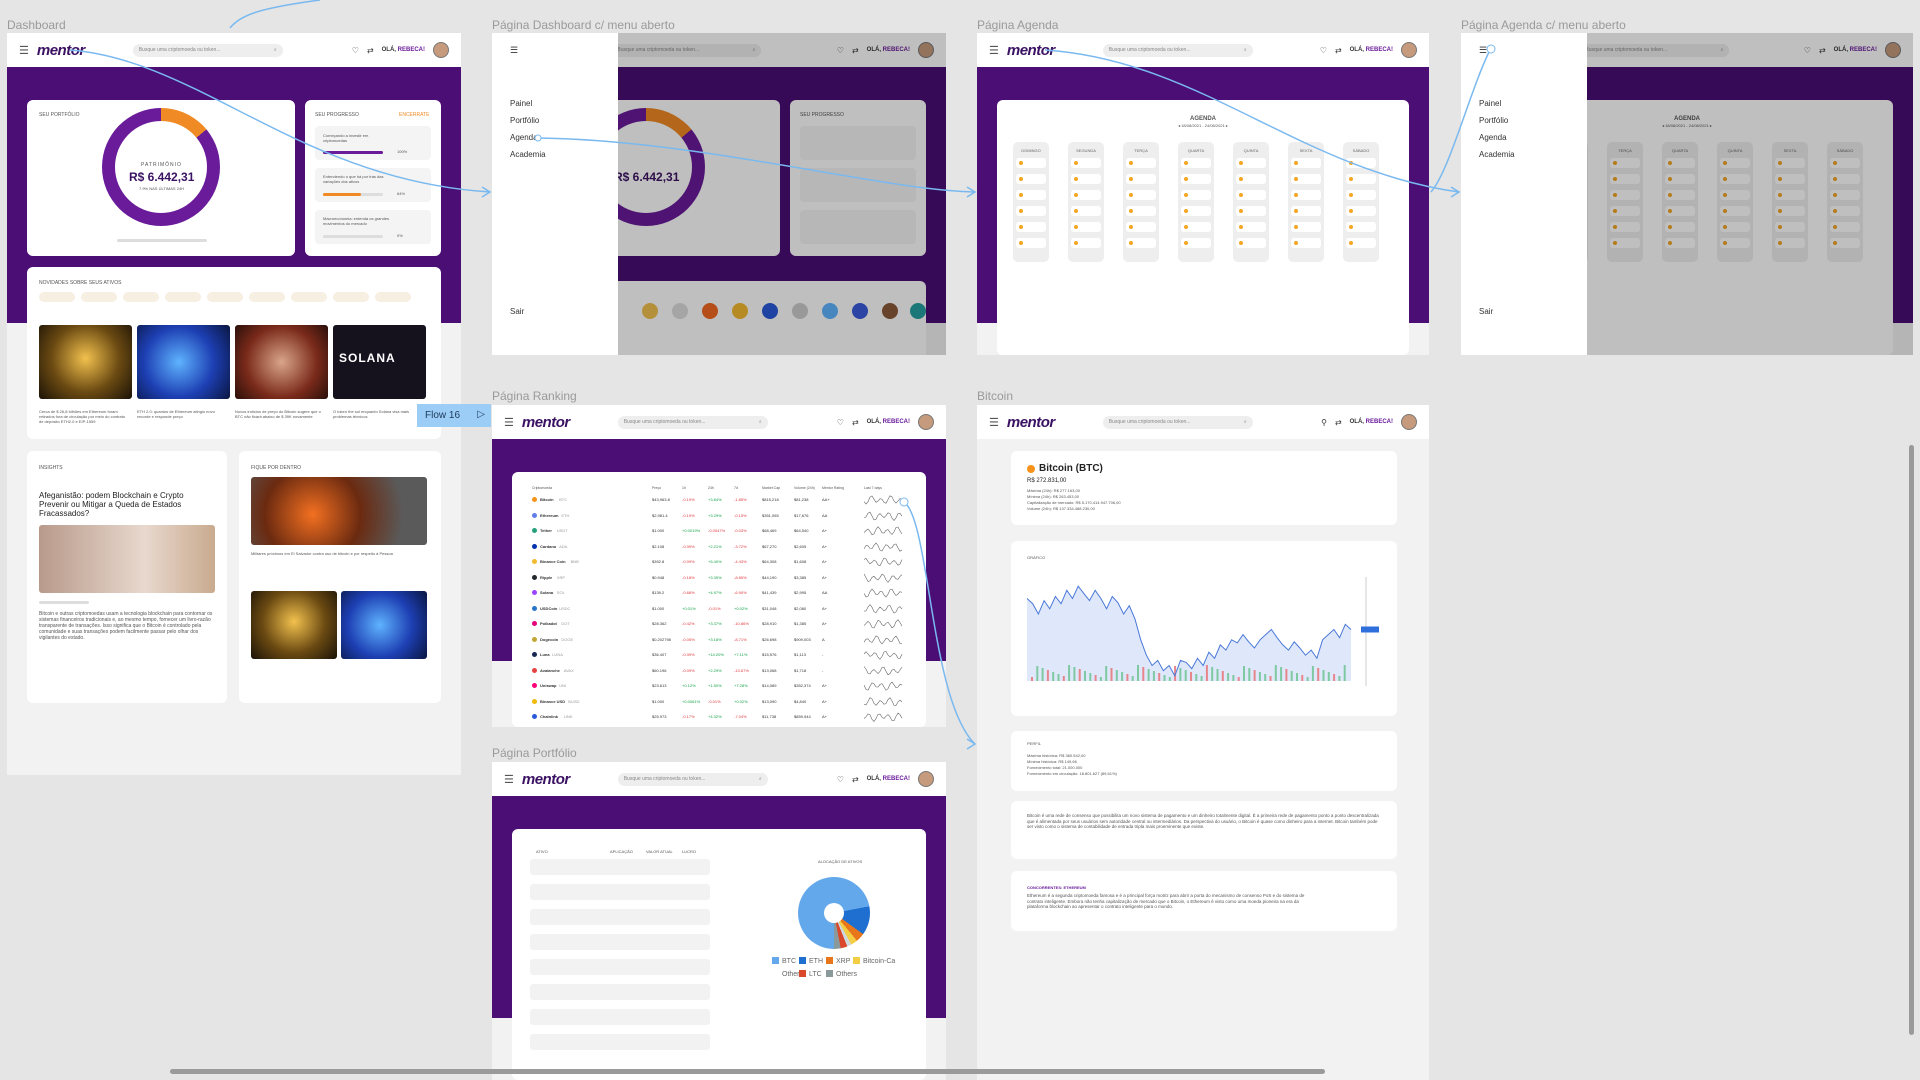 This screenshot has width=1920, height=1080. Describe the element at coordinates (747, 1071) in the screenshot. I see `horizontal-scrollbar` at that location.